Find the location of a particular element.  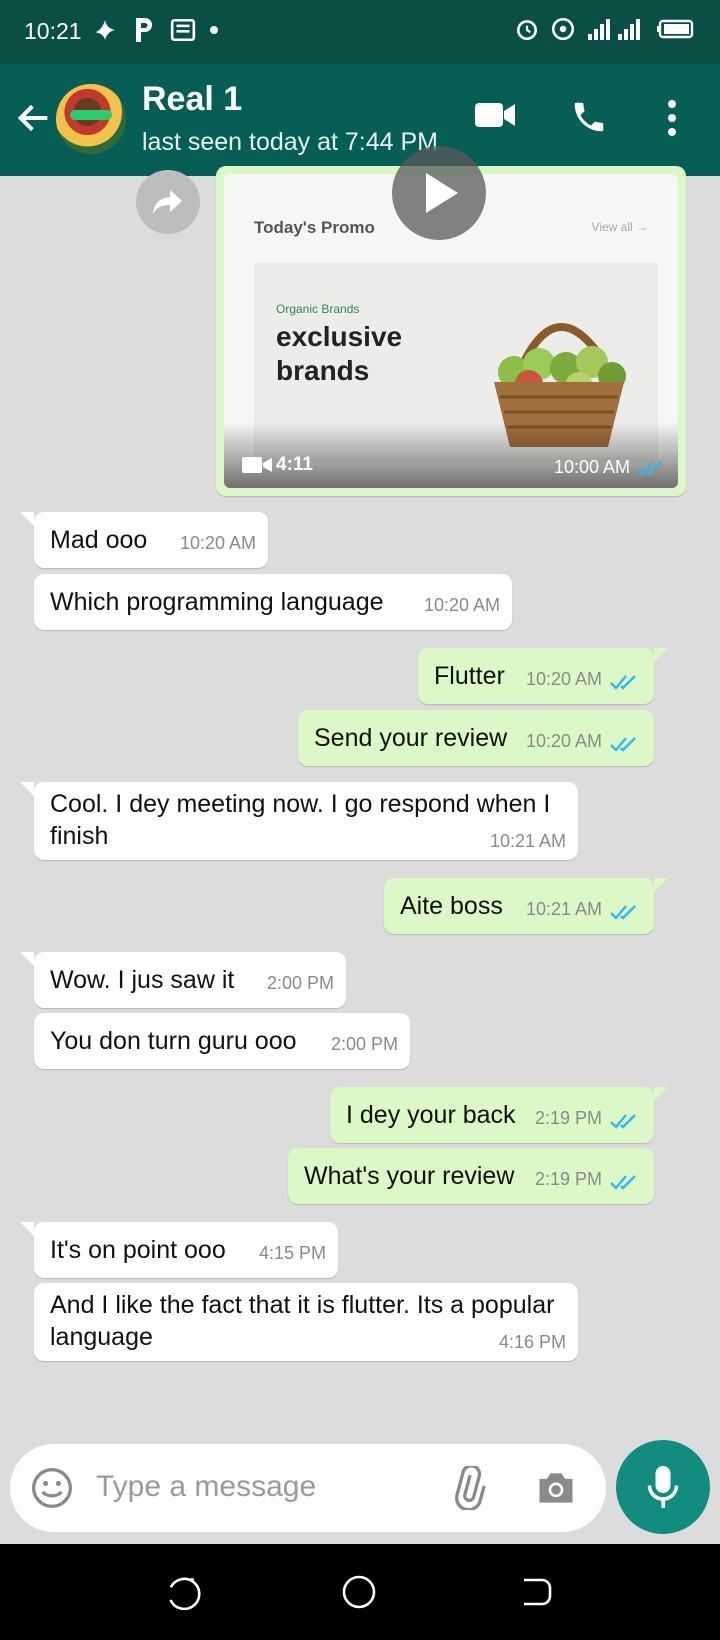

home-icon is located at coordinates (359, 1592).